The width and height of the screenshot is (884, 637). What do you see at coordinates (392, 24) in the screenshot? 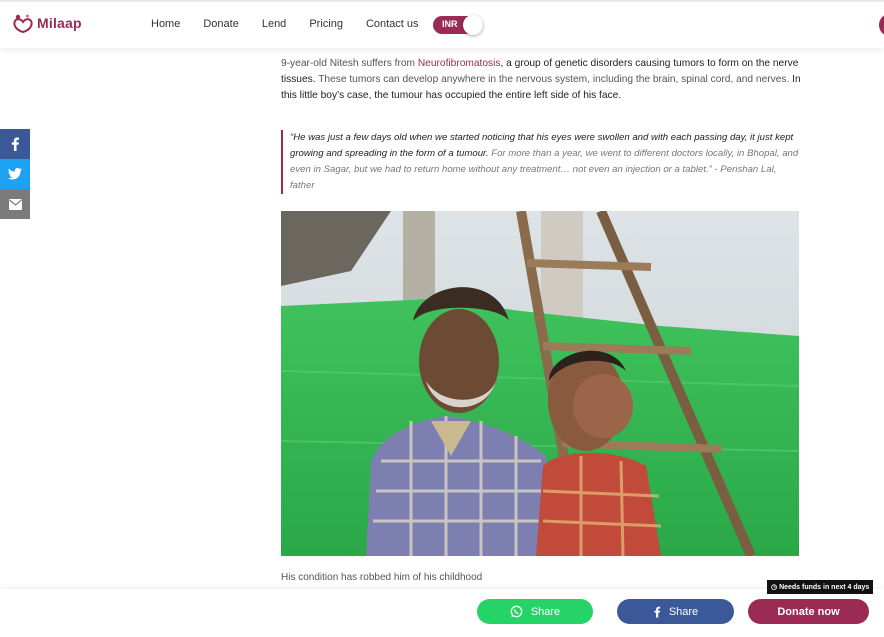
I see `nav-contact-us: Contact us` at bounding box center [392, 24].